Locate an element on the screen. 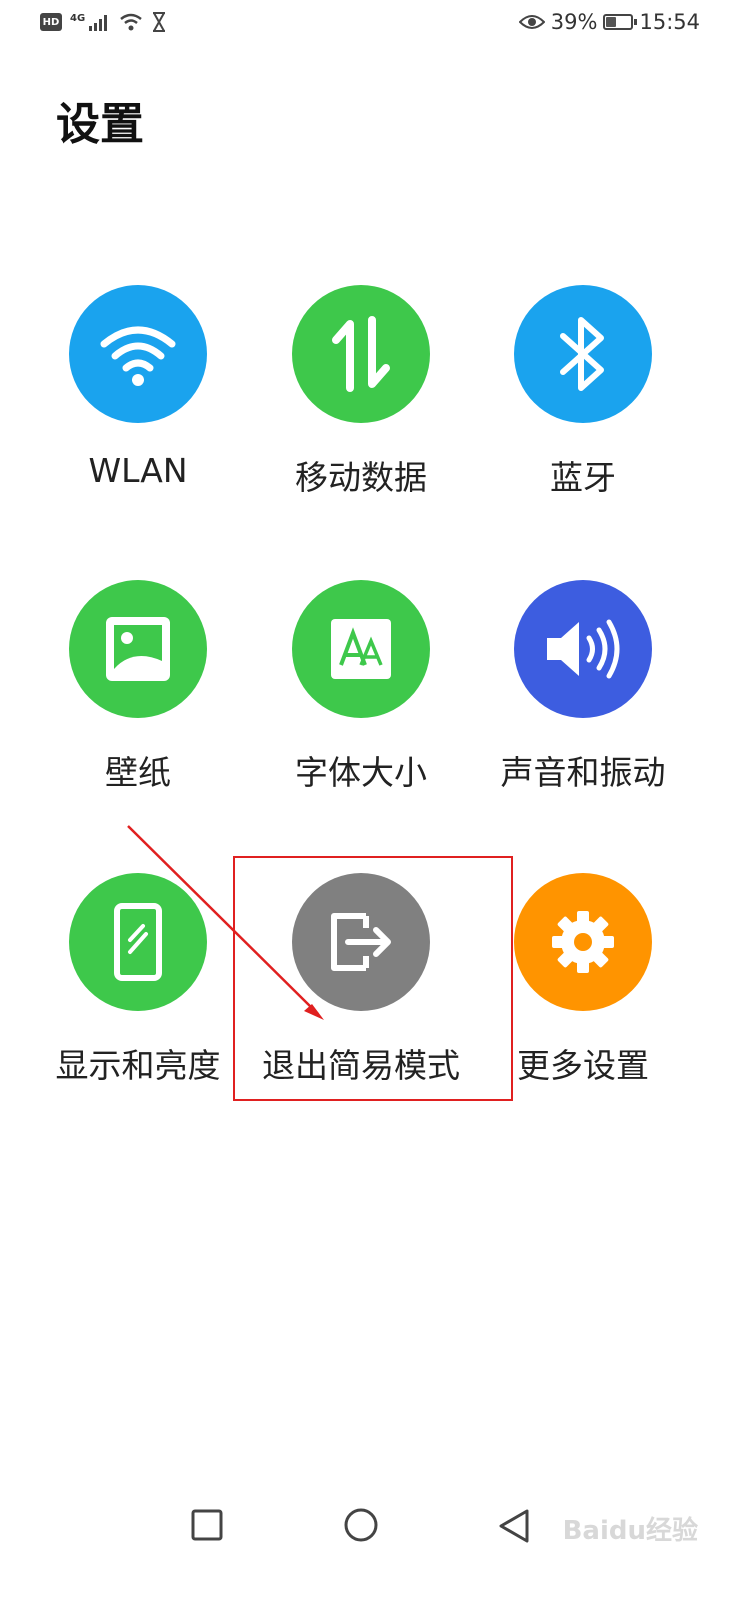 This screenshot has height=1600, width=738. tile-mobile-data: 移动数据 is located at coordinates (361, 392).